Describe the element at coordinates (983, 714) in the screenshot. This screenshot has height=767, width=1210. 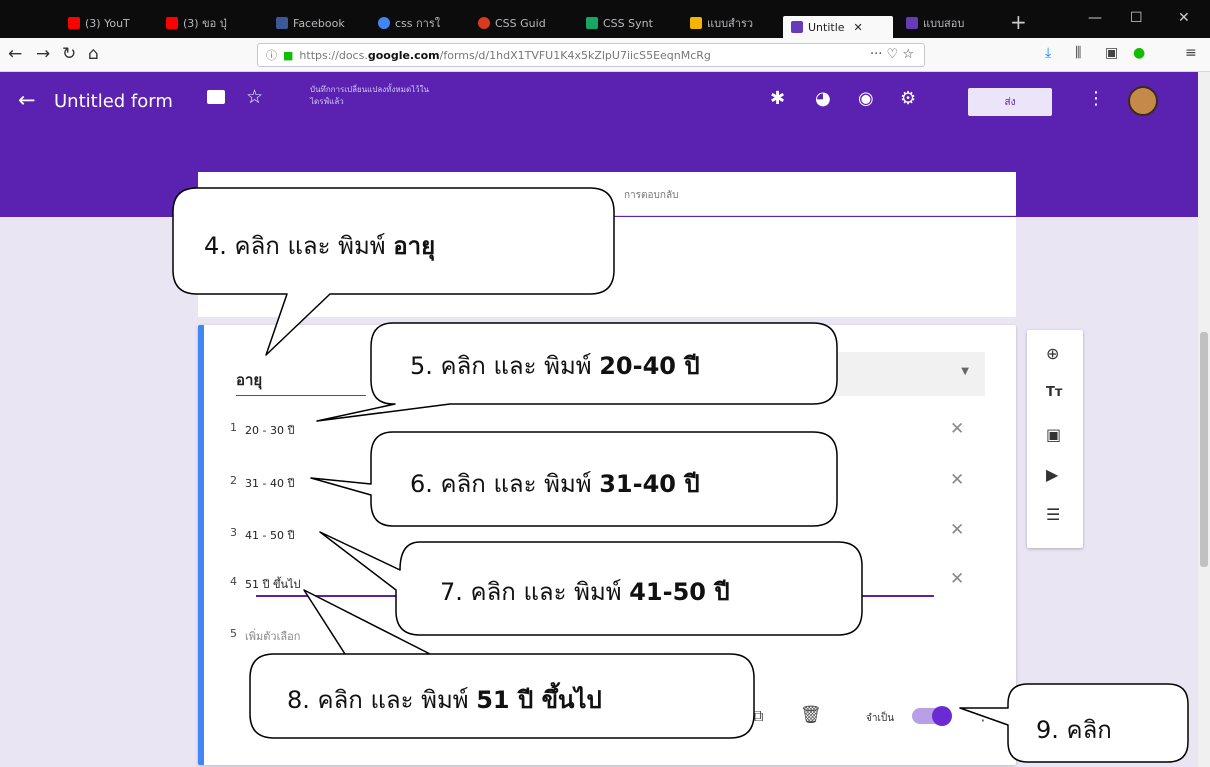
I see `question-more-icon: ⋮` at that location.